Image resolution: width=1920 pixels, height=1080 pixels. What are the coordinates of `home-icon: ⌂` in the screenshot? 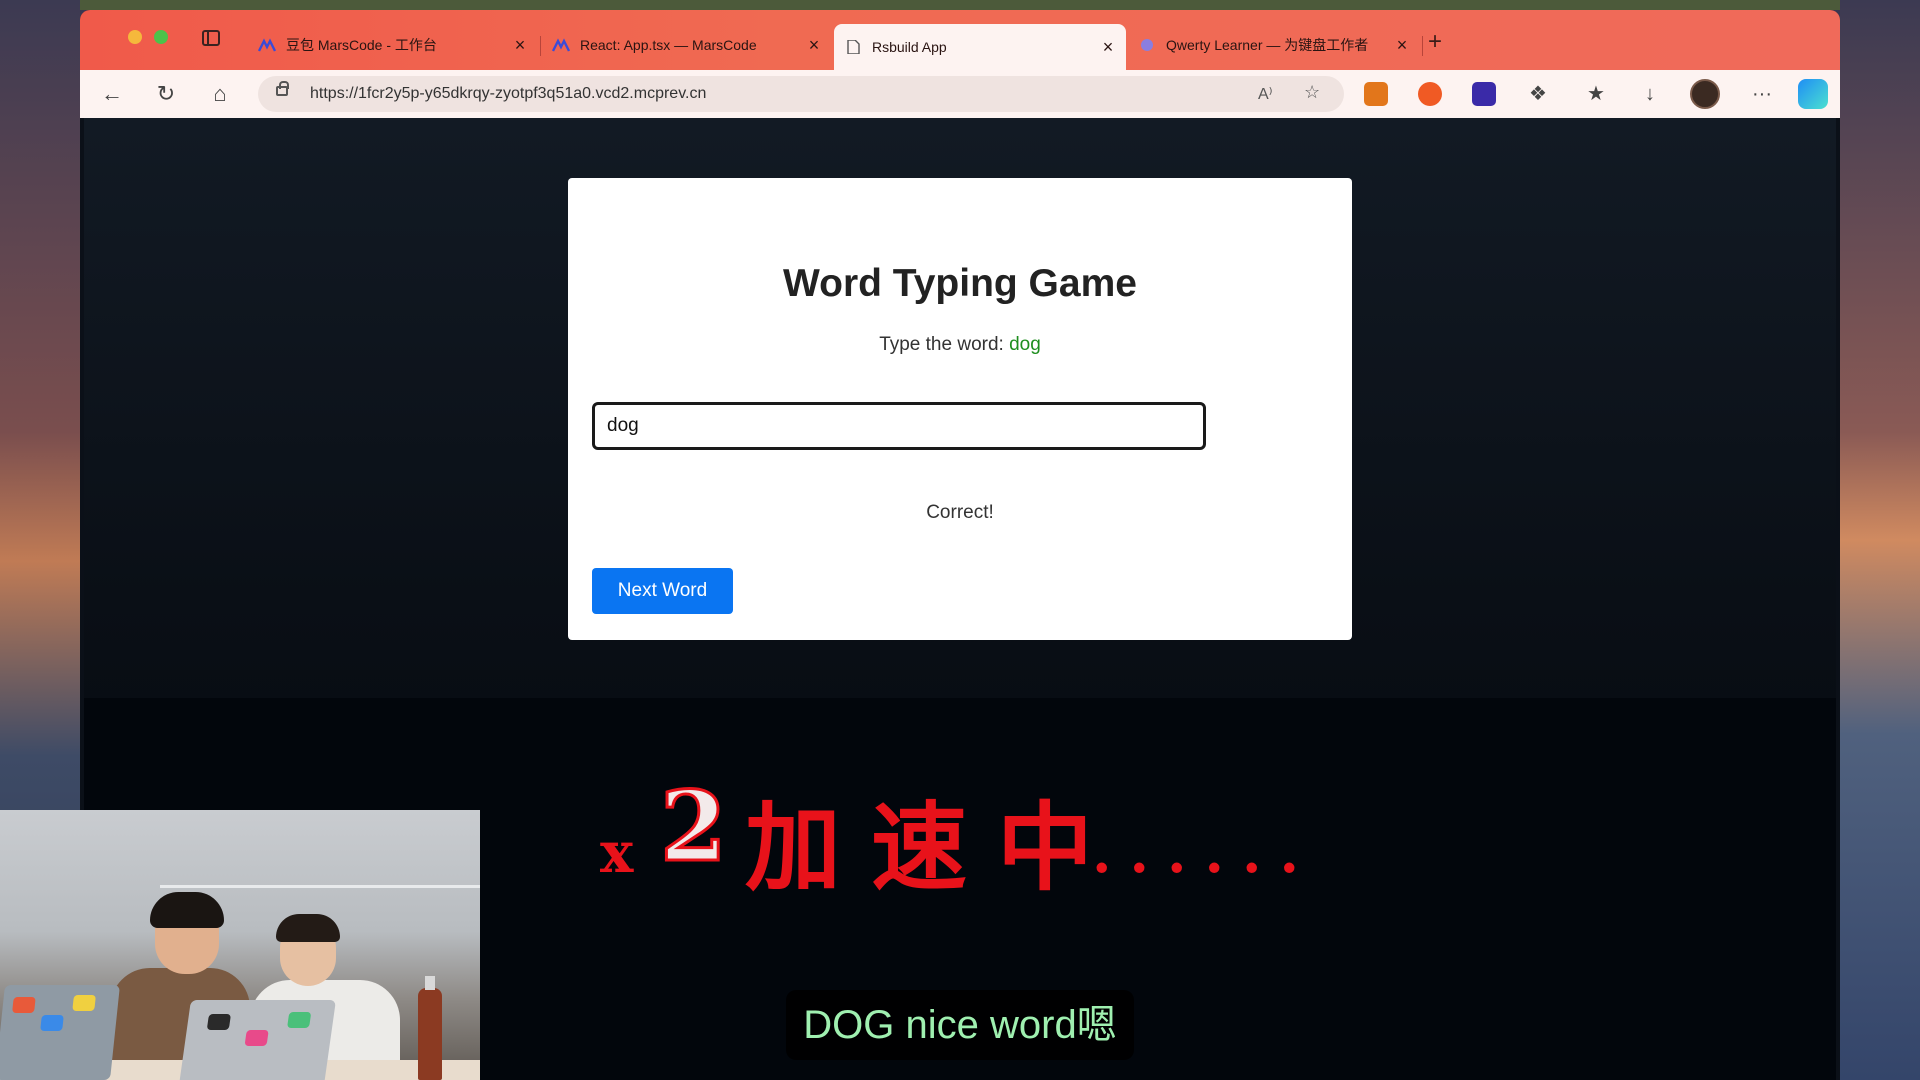 It's located at (220, 94).